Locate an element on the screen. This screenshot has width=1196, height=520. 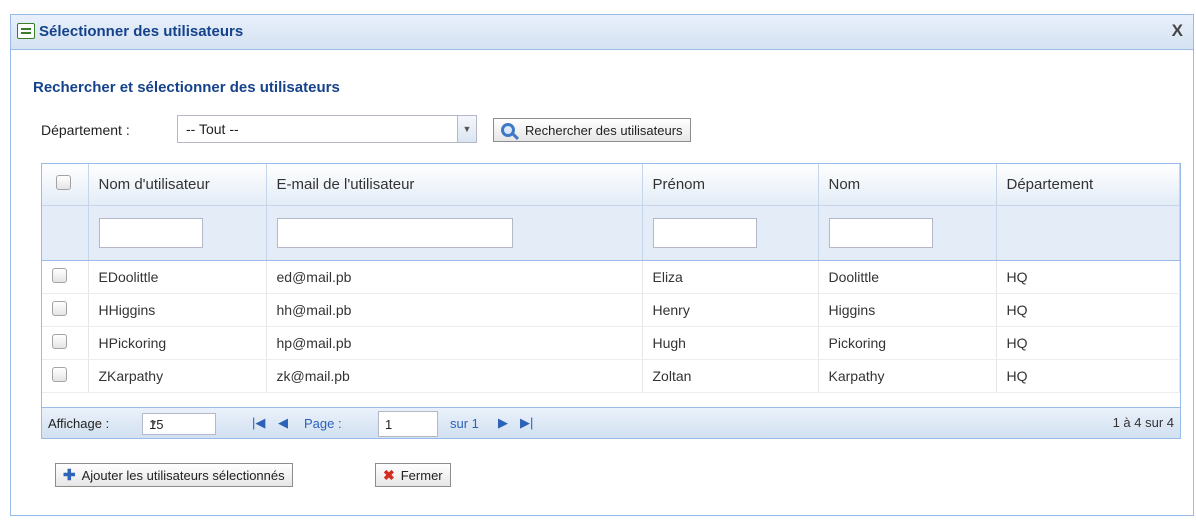
column-header-first-name: Prénom is located at coordinates (730, 185).